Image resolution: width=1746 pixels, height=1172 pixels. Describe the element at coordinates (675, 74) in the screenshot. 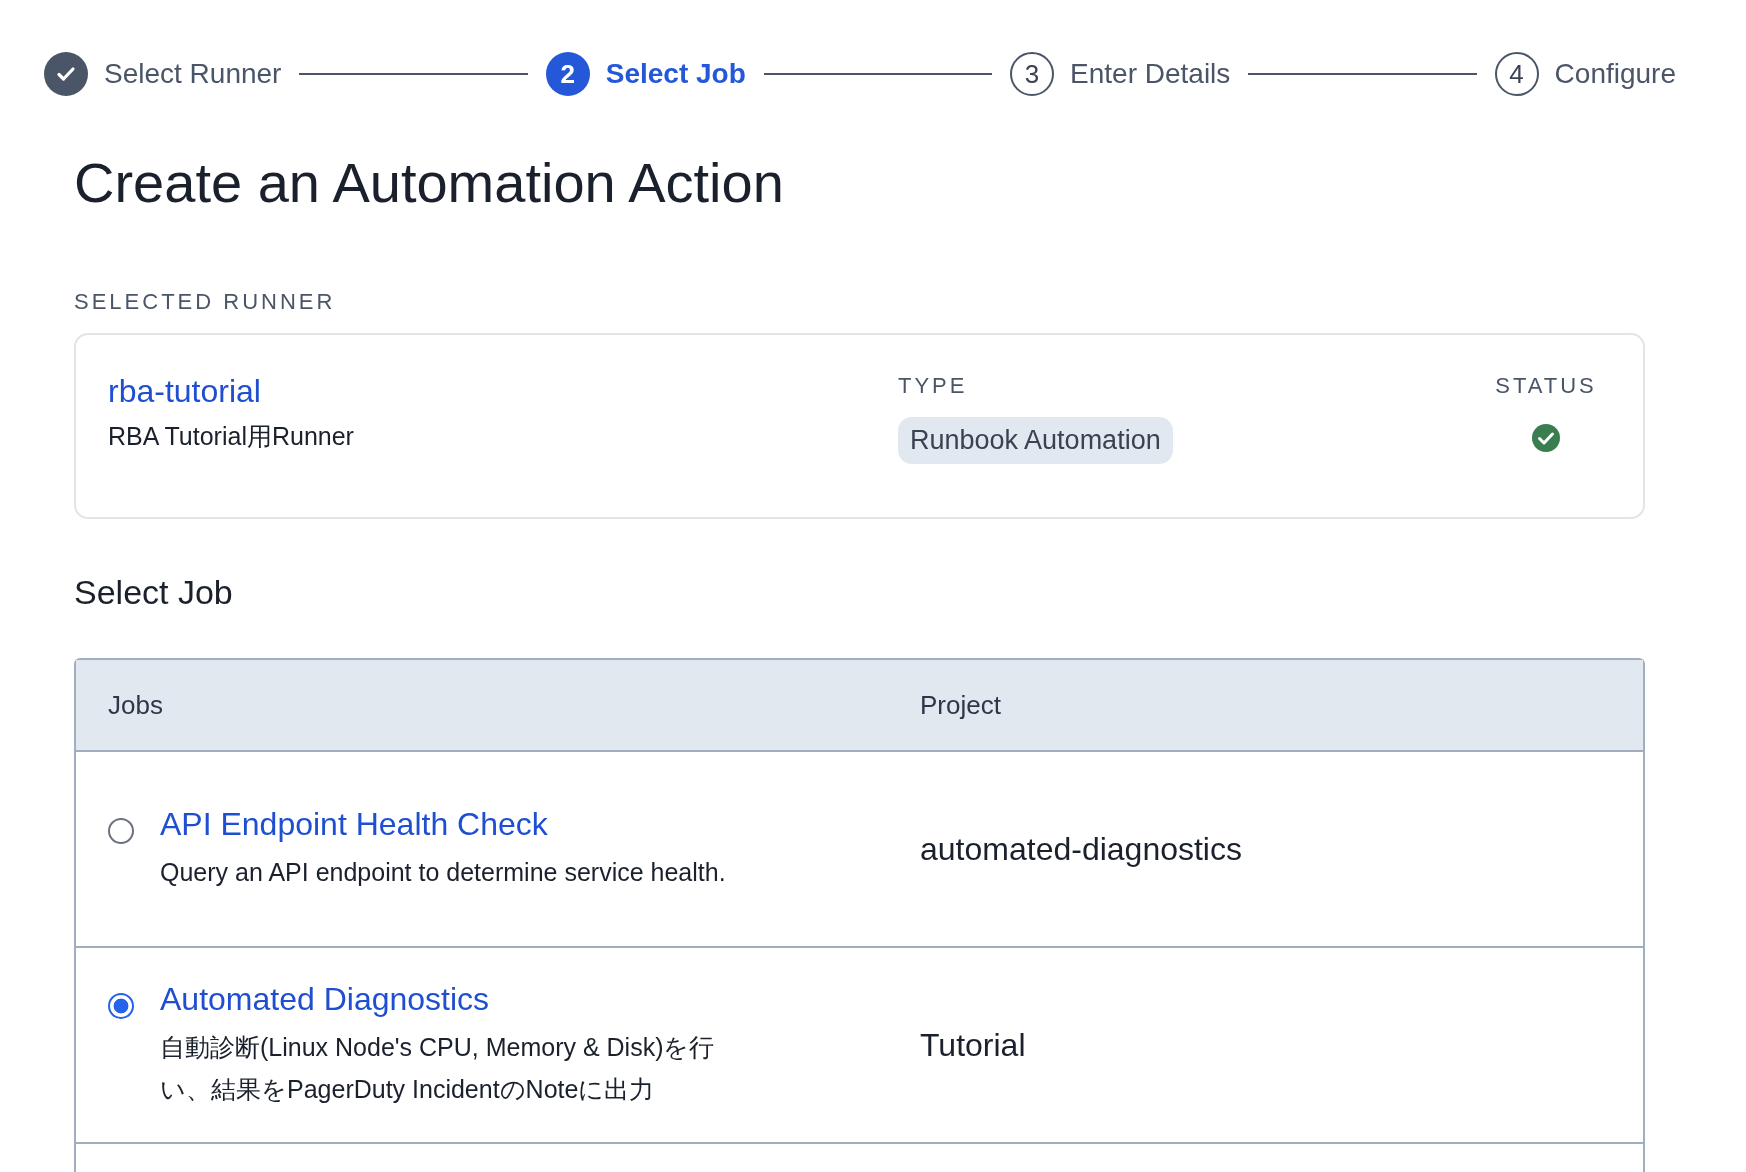

I see `step-label: Select Job` at that location.